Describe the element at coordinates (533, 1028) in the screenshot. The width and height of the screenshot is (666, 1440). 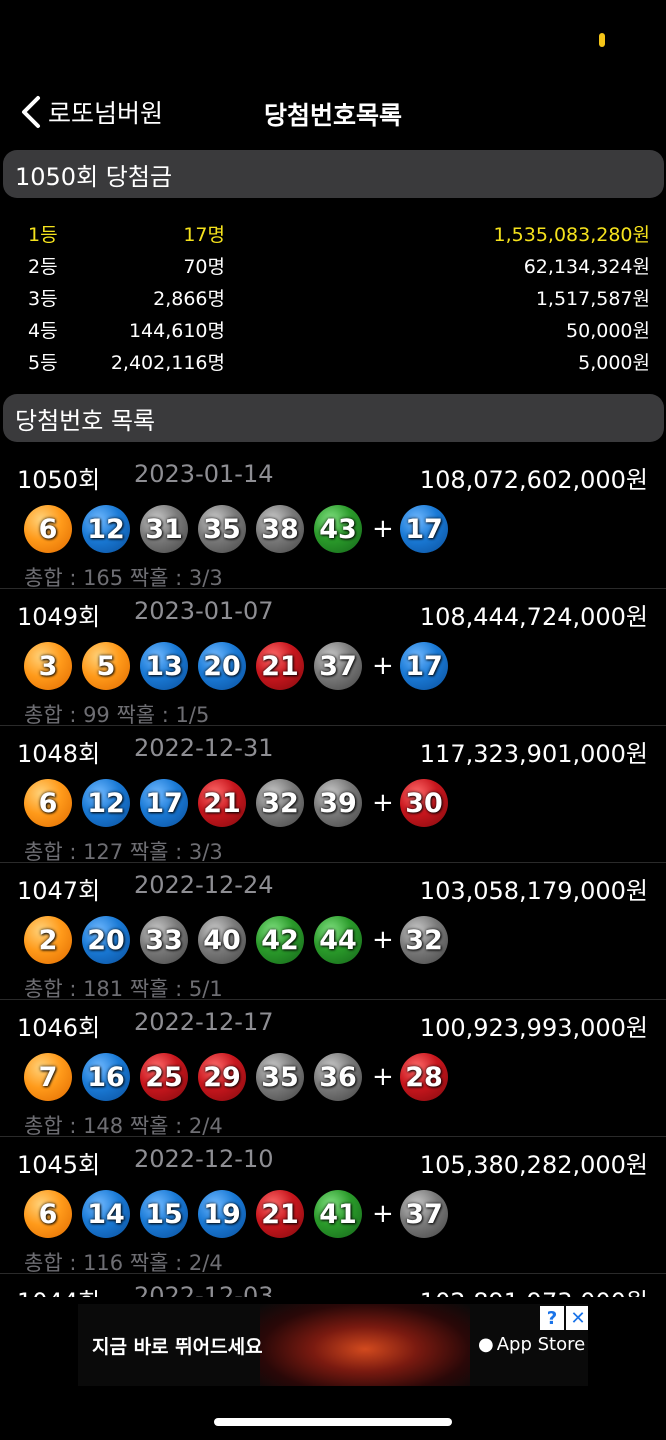
I see `draw-prize: 100,923,993,000원` at that location.